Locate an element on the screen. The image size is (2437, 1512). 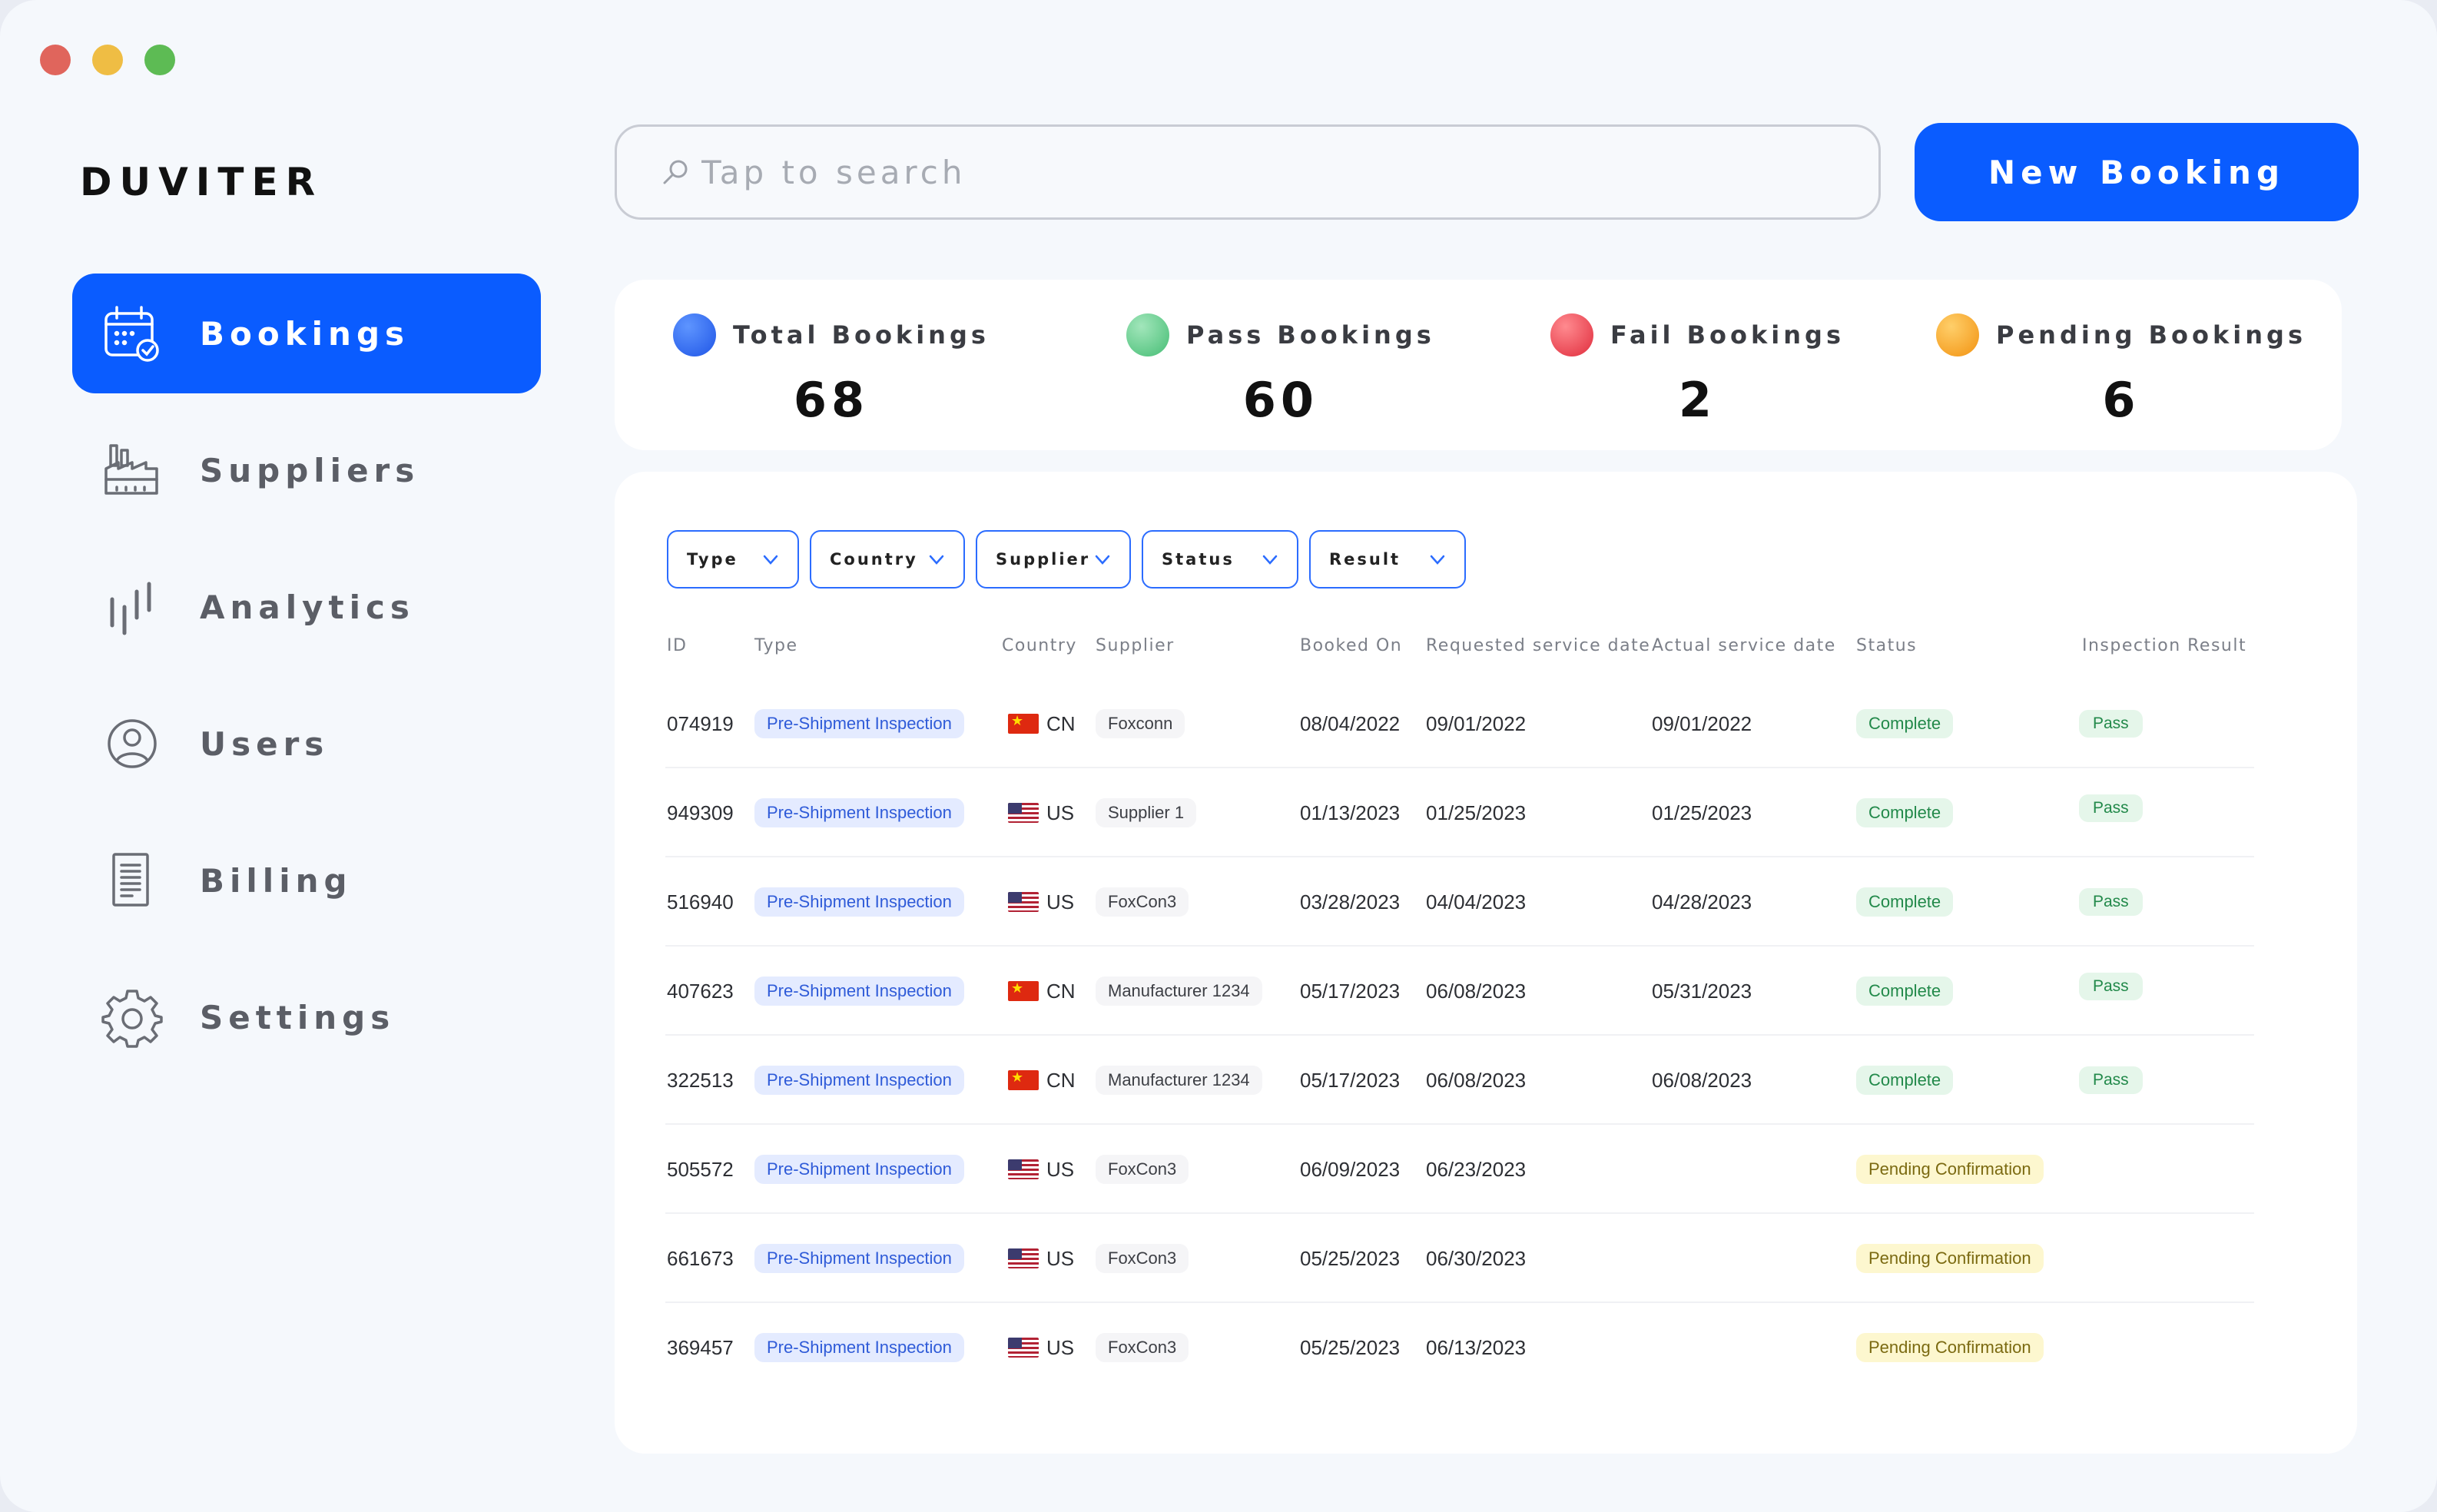
requested-text: 06/23/2023 is located at coordinates (1476, 1169).